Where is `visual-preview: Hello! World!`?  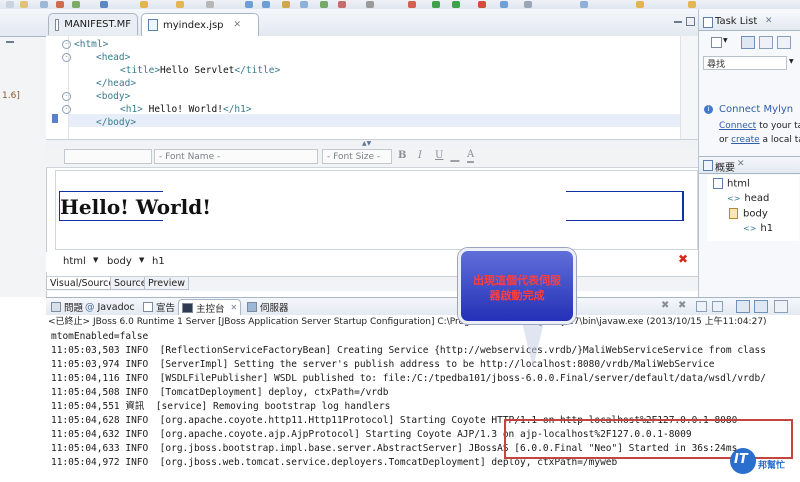 visual-preview: Hello! World! is located at coordinates (376, 210).